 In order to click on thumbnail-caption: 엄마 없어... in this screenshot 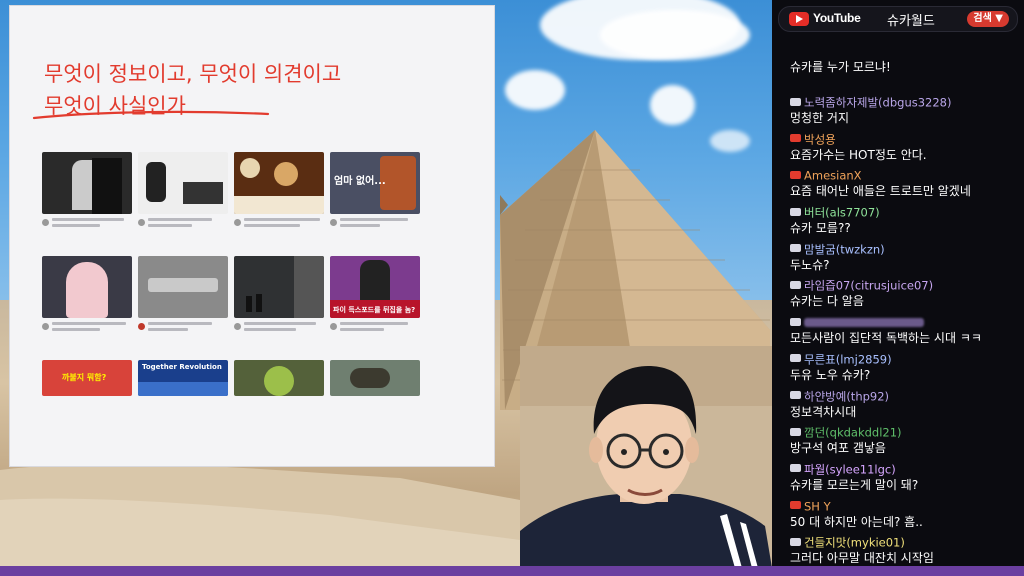, I will do `click(360, 181)`.